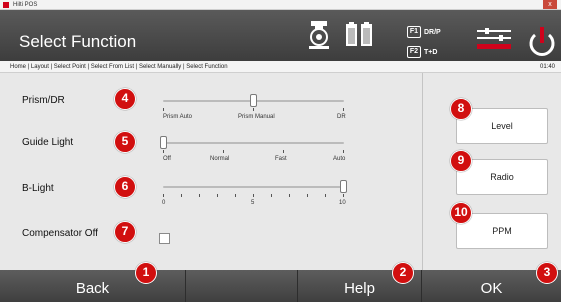 This screenshot has width=561, height=302. Describe the element at coordinates (167, 159) in the screenshot. I see `guide-light-tick-label: Off` at that location.